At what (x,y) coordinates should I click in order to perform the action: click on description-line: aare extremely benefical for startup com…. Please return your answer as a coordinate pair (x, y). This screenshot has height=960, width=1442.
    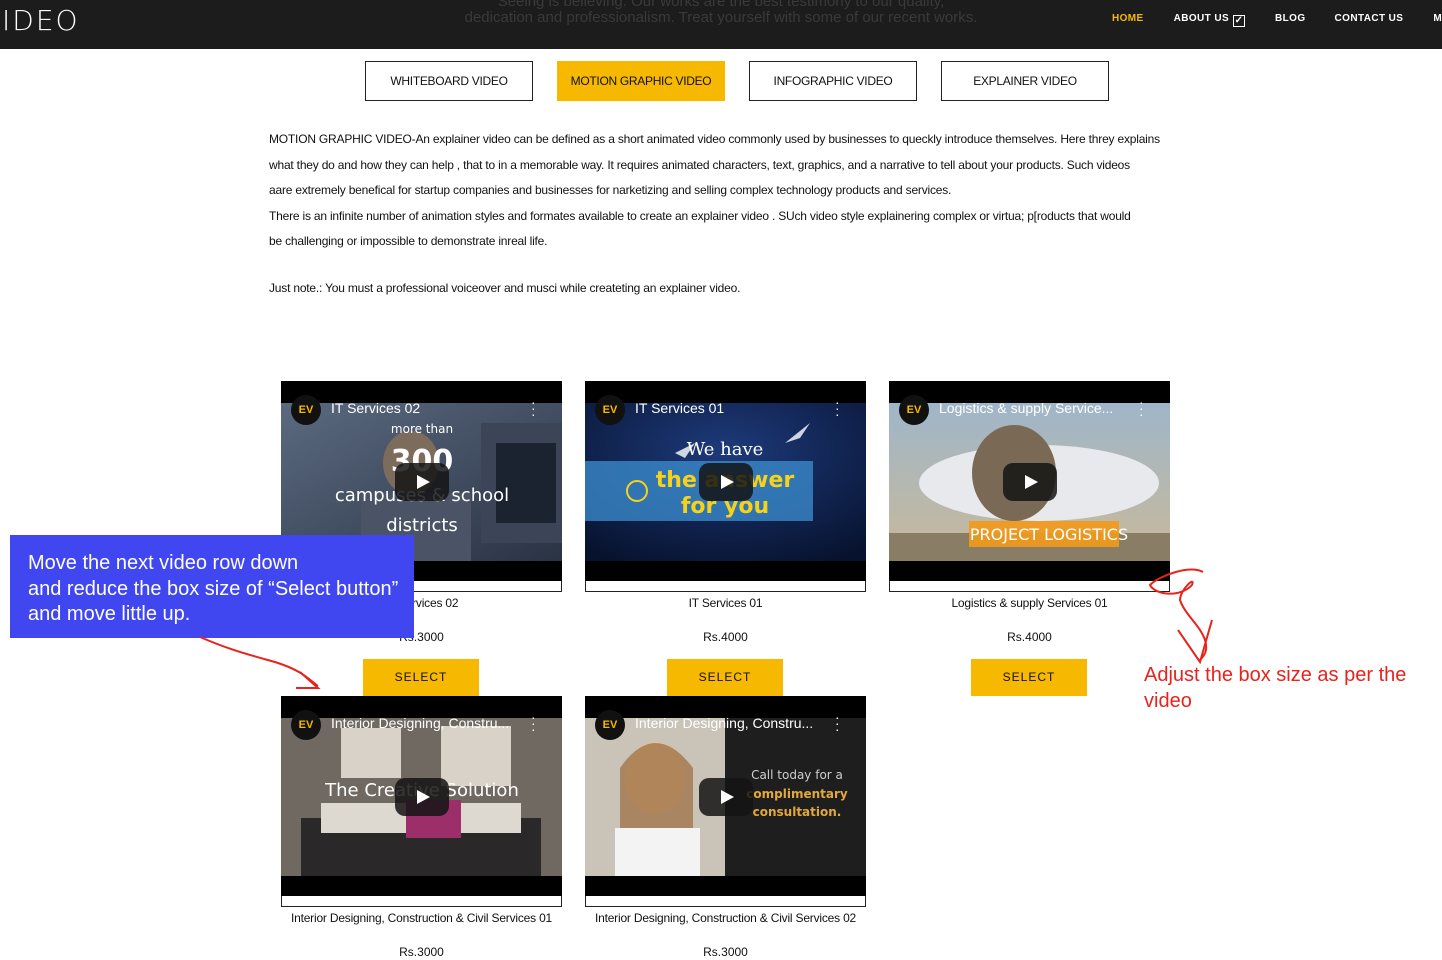
    Looking at the image, I should click on (610, 190).